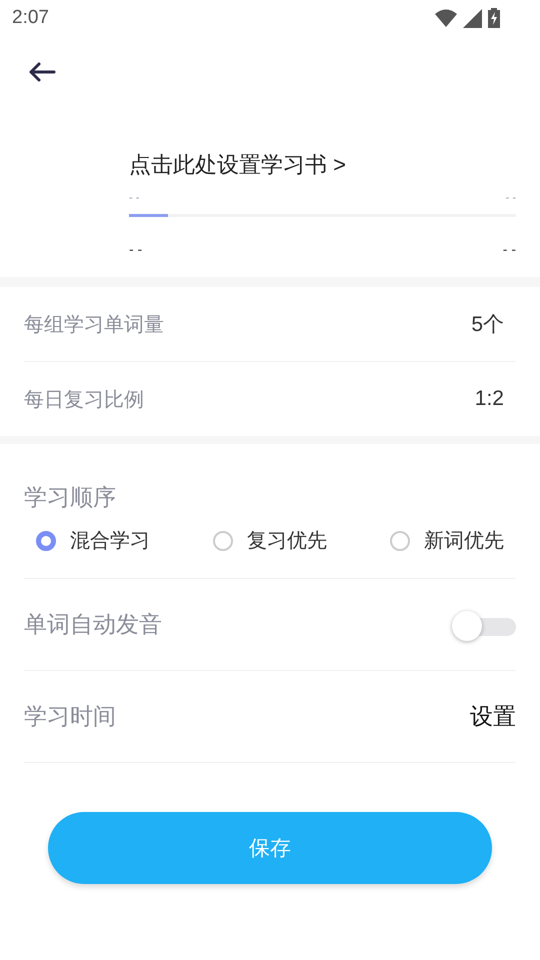 The width and height of the screenshot is (540, 960). I want to click on section-title: 学习顺序, so click(70, 497).